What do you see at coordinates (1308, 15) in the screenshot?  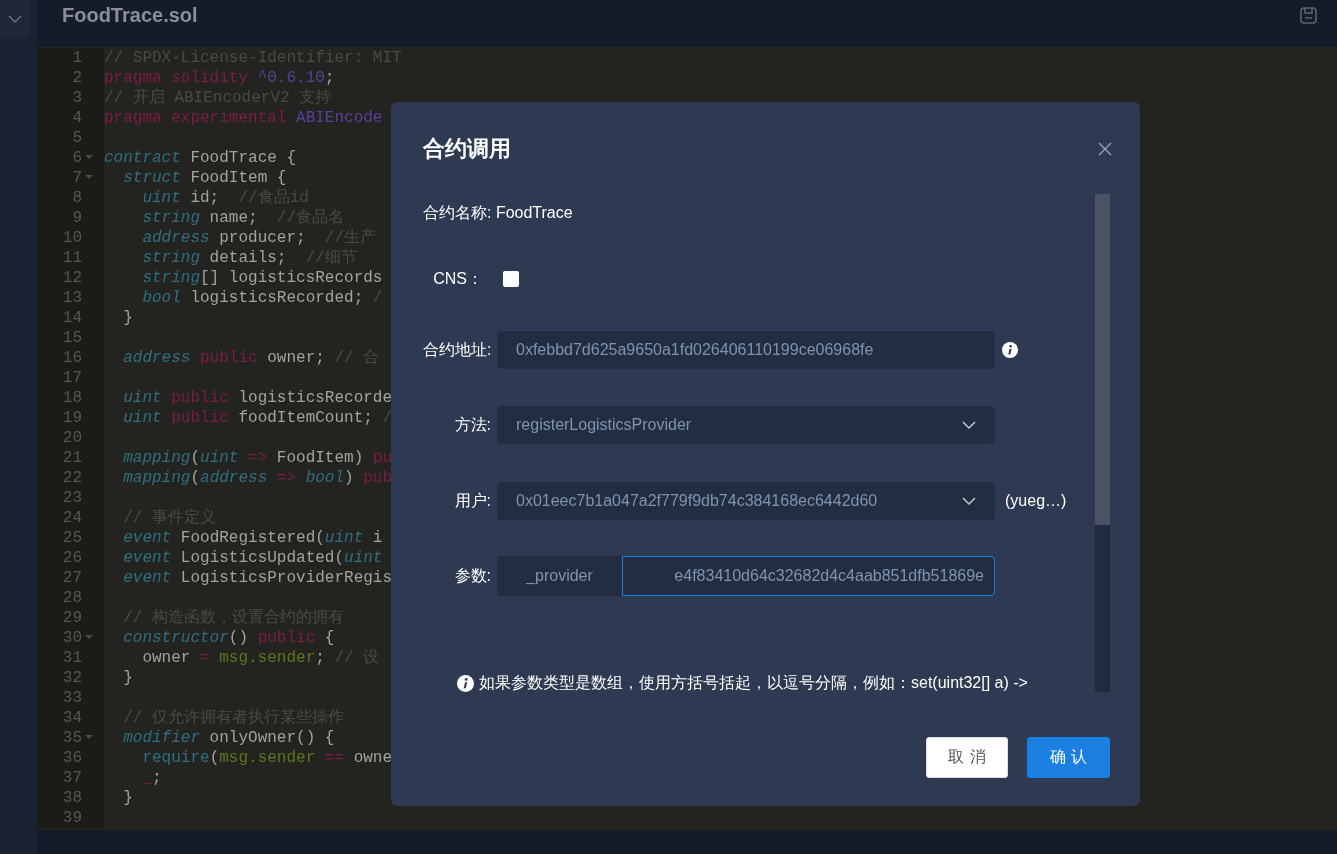 I see `save-icon` at bounding box center [1308, 15].